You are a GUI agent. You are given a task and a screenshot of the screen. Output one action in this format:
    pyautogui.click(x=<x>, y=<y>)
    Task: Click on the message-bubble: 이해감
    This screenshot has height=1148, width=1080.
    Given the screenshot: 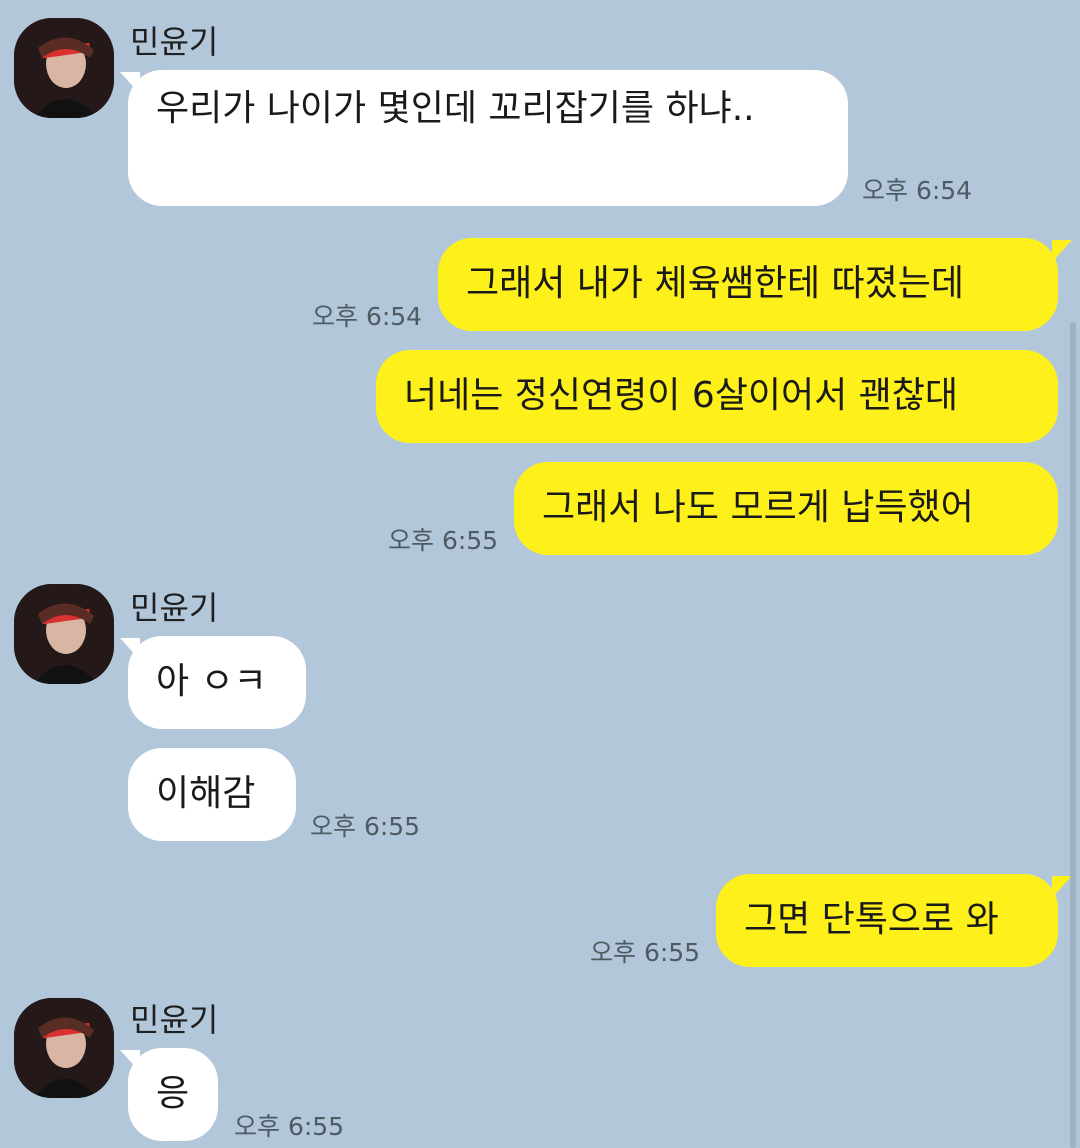 What is the action you would take?
    pyautogui.click(x=212, y=794)
    